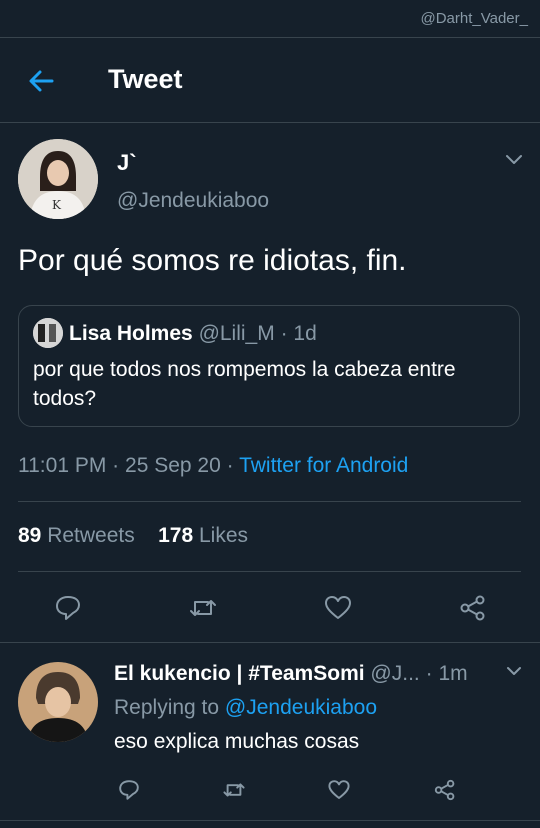 This screenshot has width=540, height=828. I want to click on reply-like-button, so click(339, 790).